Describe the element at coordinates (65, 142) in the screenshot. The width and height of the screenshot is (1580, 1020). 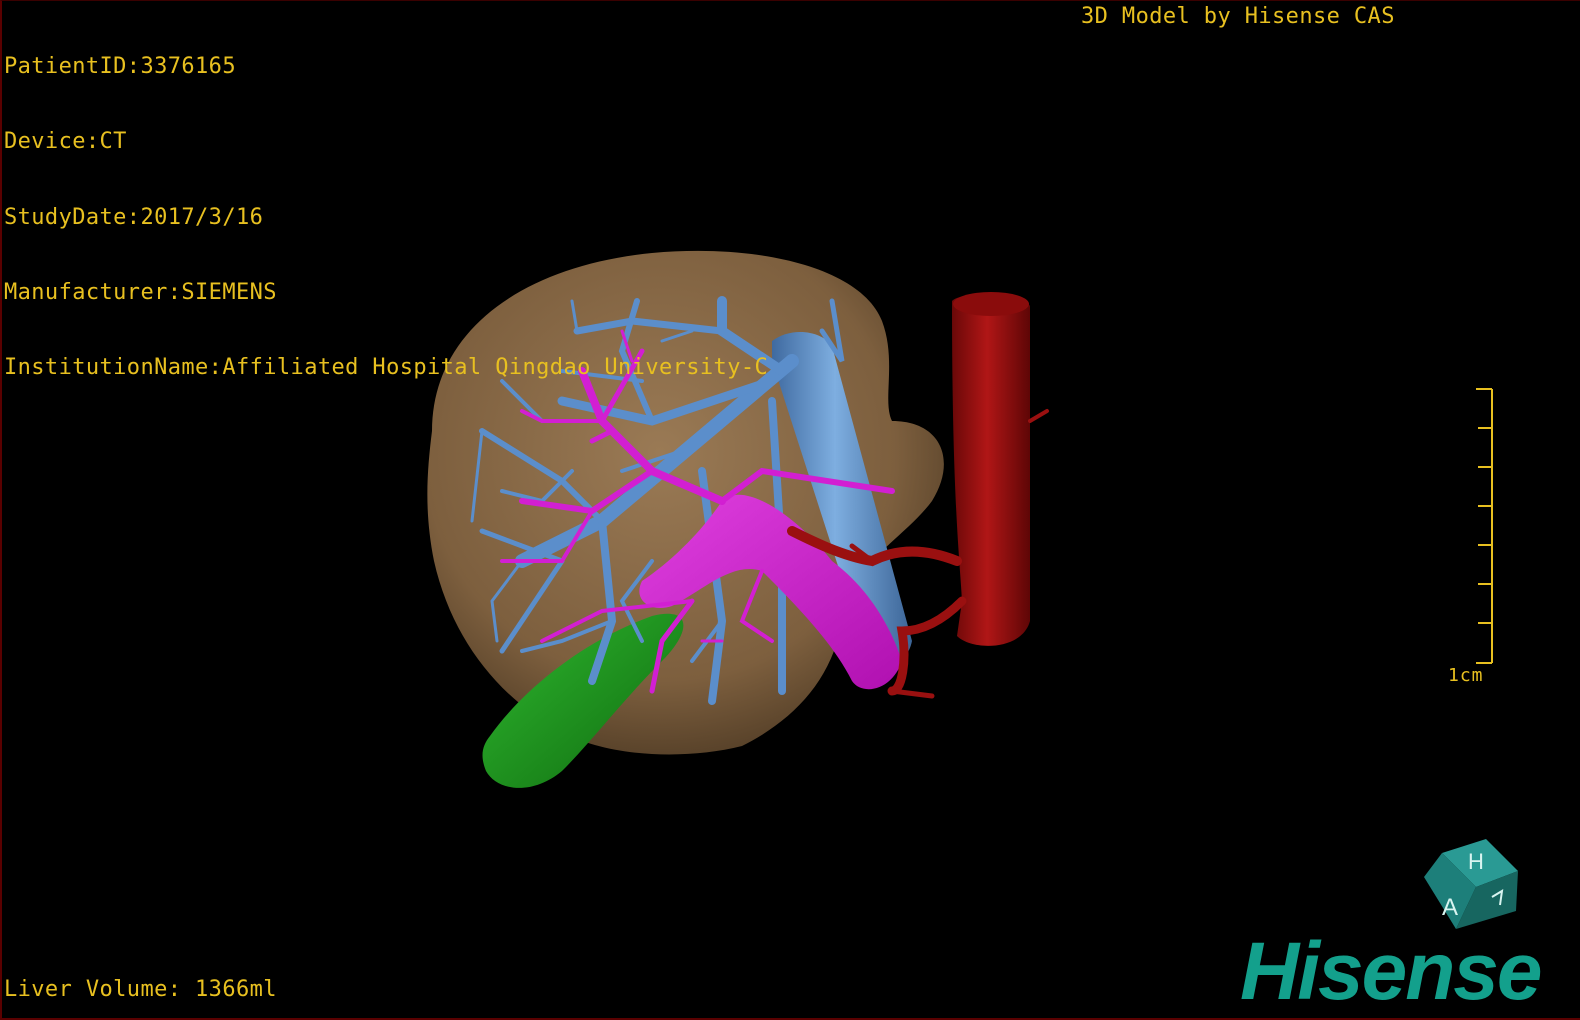
I see `device: Device:CT` at that location.